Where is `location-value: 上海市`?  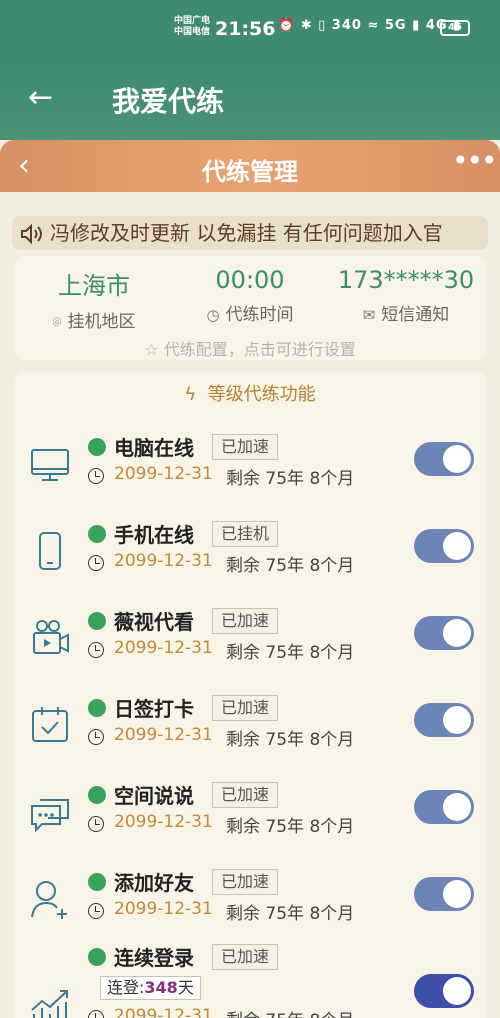 location-value: 上海市 is located at coordinates (94, 286).